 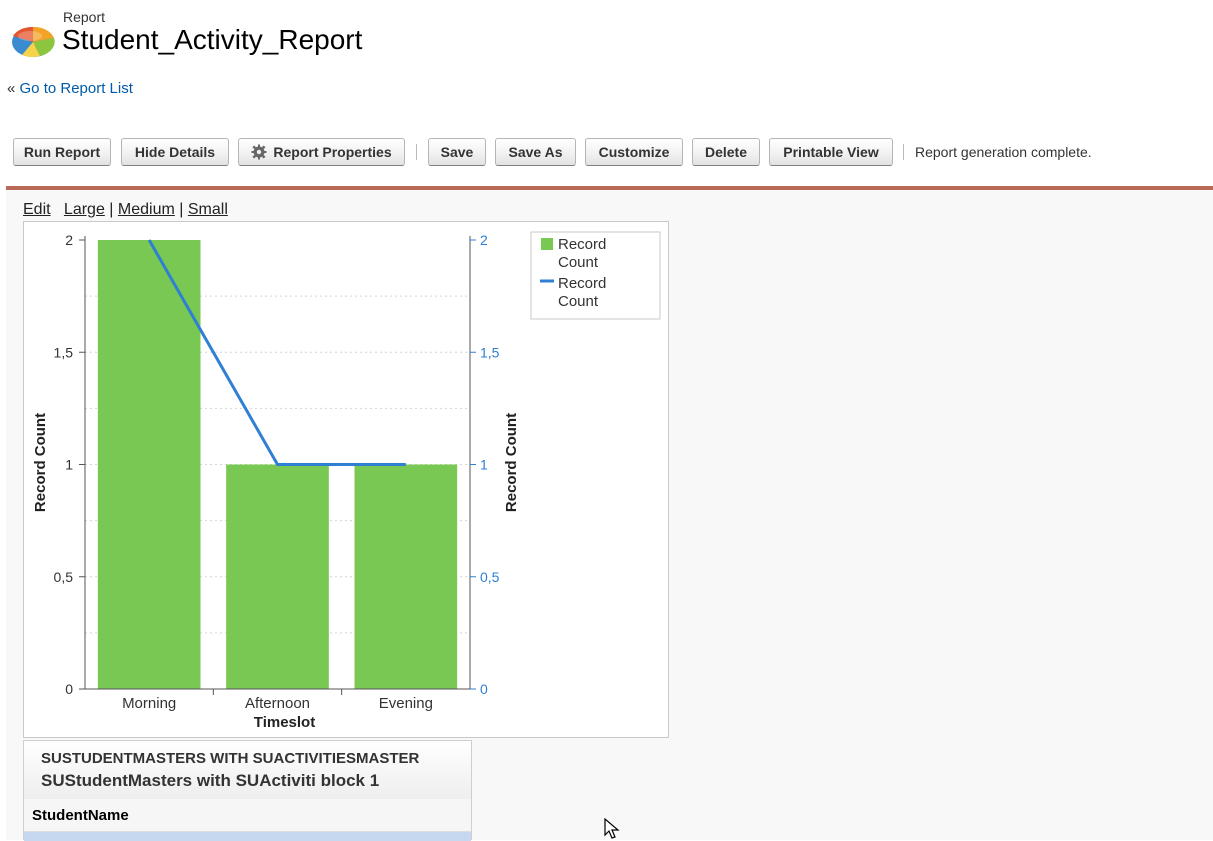 What do you see at coordinates (212, 39) in the screenshot?
I see `page-title: Student_Activity_Report` at bounding box center [212, 39].